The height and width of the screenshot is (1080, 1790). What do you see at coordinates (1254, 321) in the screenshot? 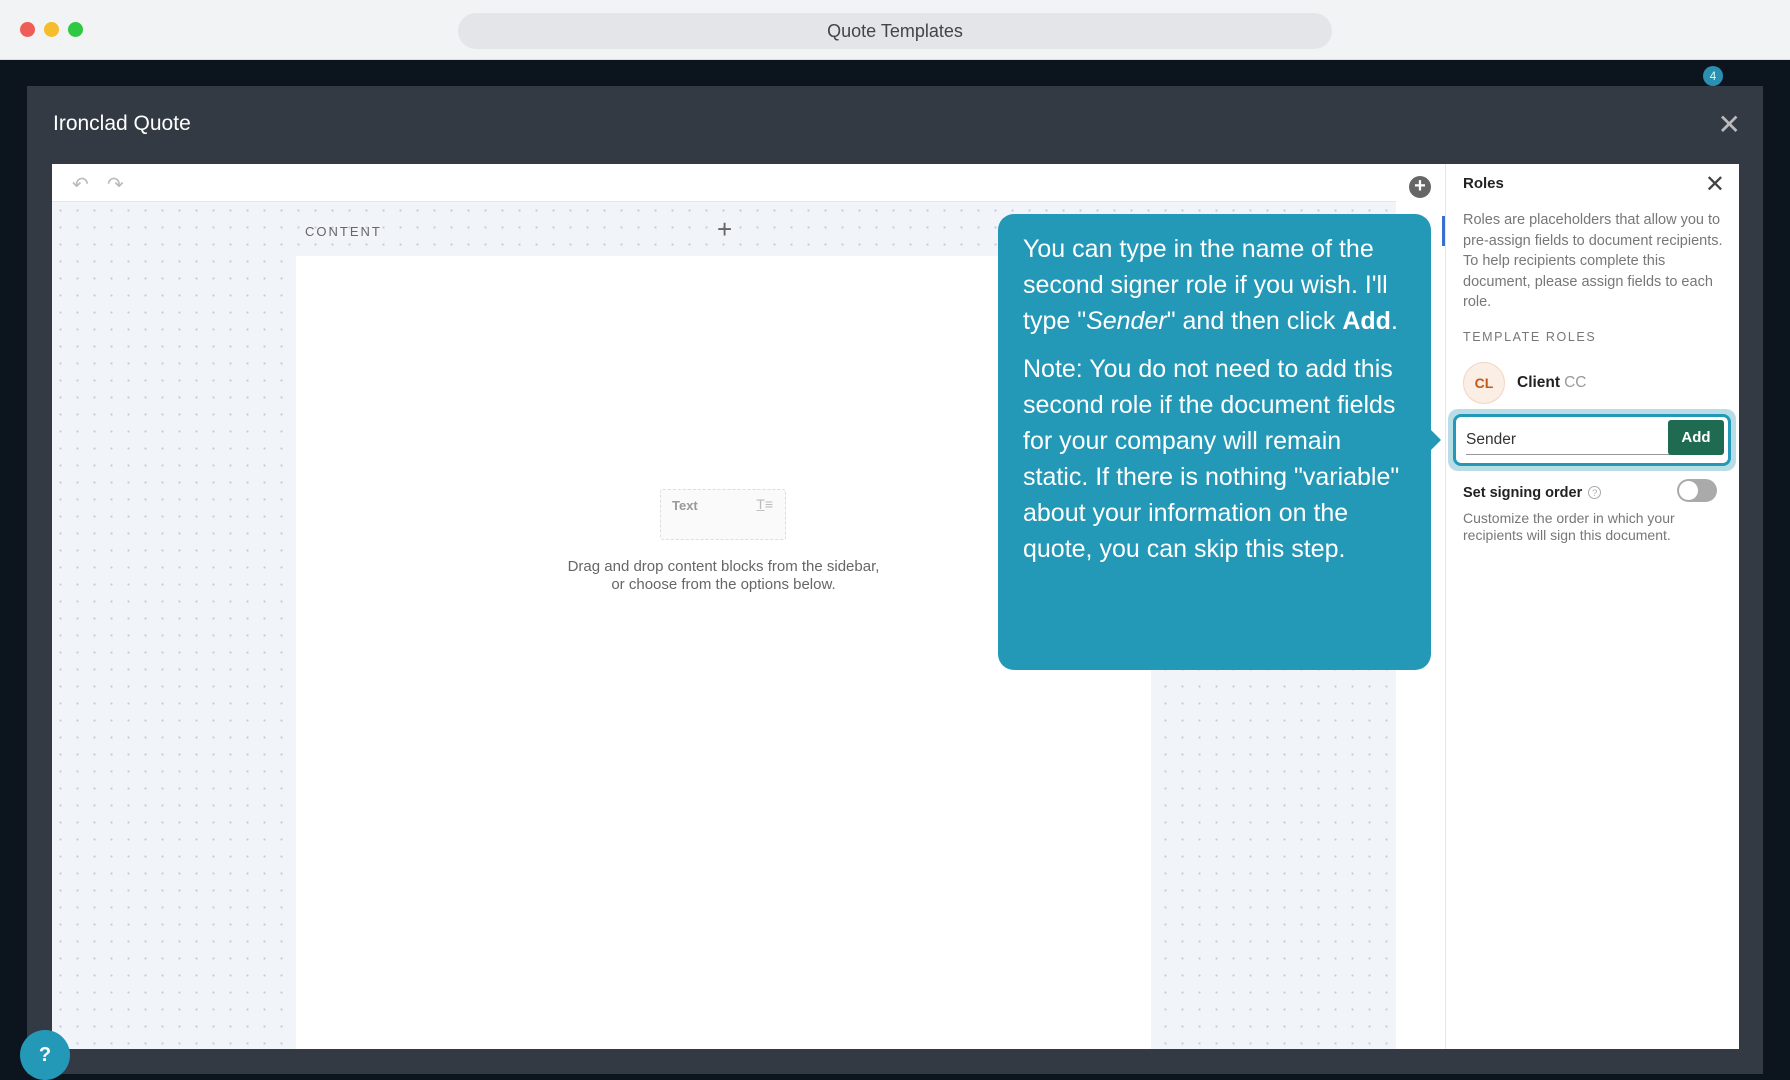
I see `tooltip-text: " and then click` at bounding box center [1254, 321].